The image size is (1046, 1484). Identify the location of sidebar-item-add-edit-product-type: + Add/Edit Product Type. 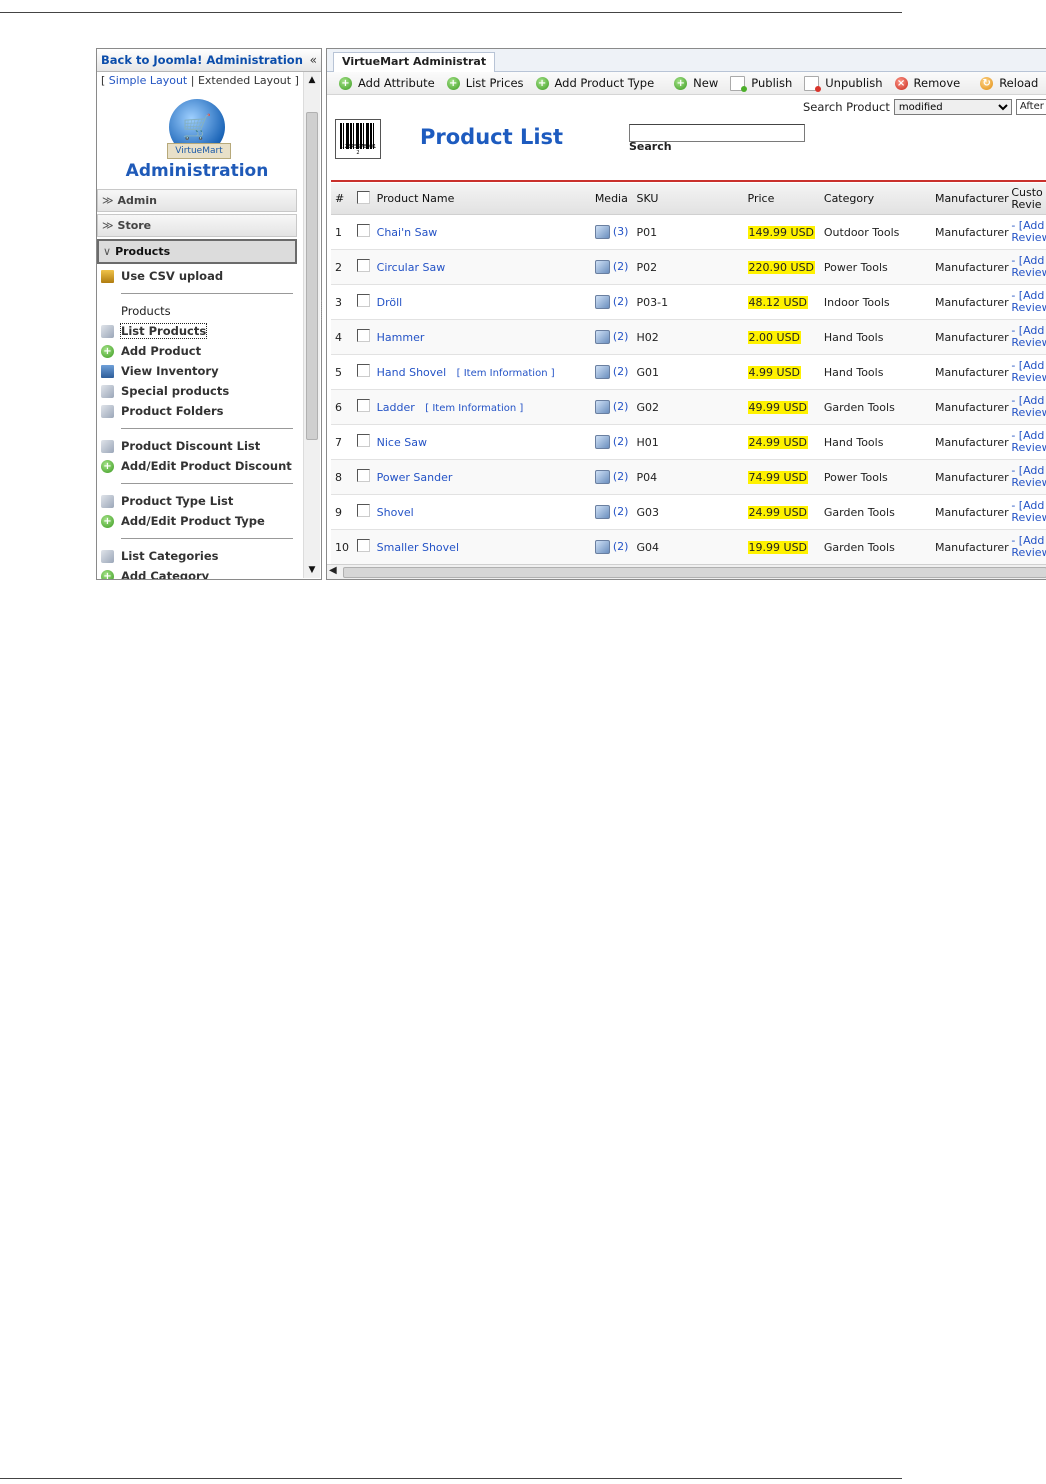
(197, 521).